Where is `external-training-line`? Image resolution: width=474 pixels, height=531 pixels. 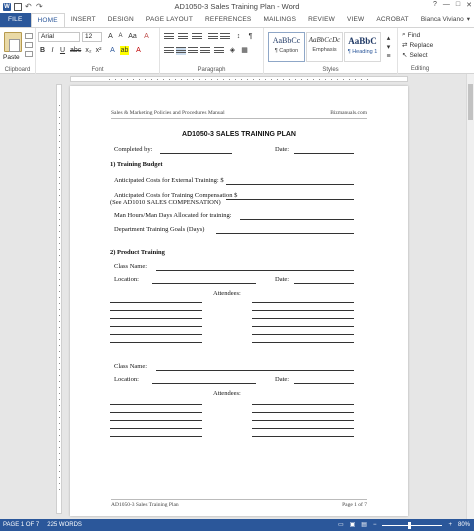 external-training-line is located at coordinates (290, 184).